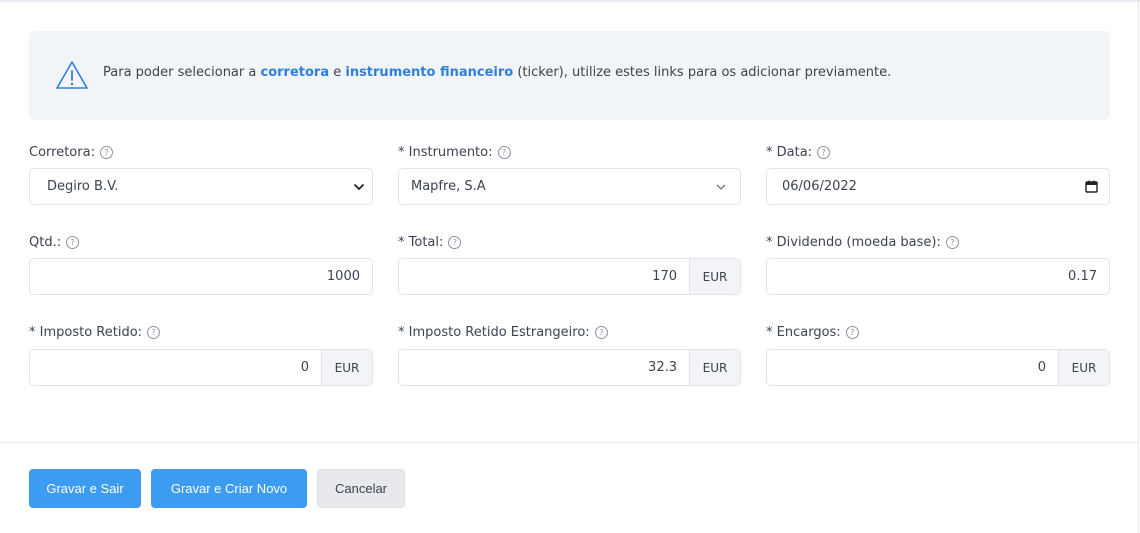  What do you see at coordinates (812, 332) in the screenshot?
I see `charges-label: * Encargos:?` at bounding box center [812, 332].